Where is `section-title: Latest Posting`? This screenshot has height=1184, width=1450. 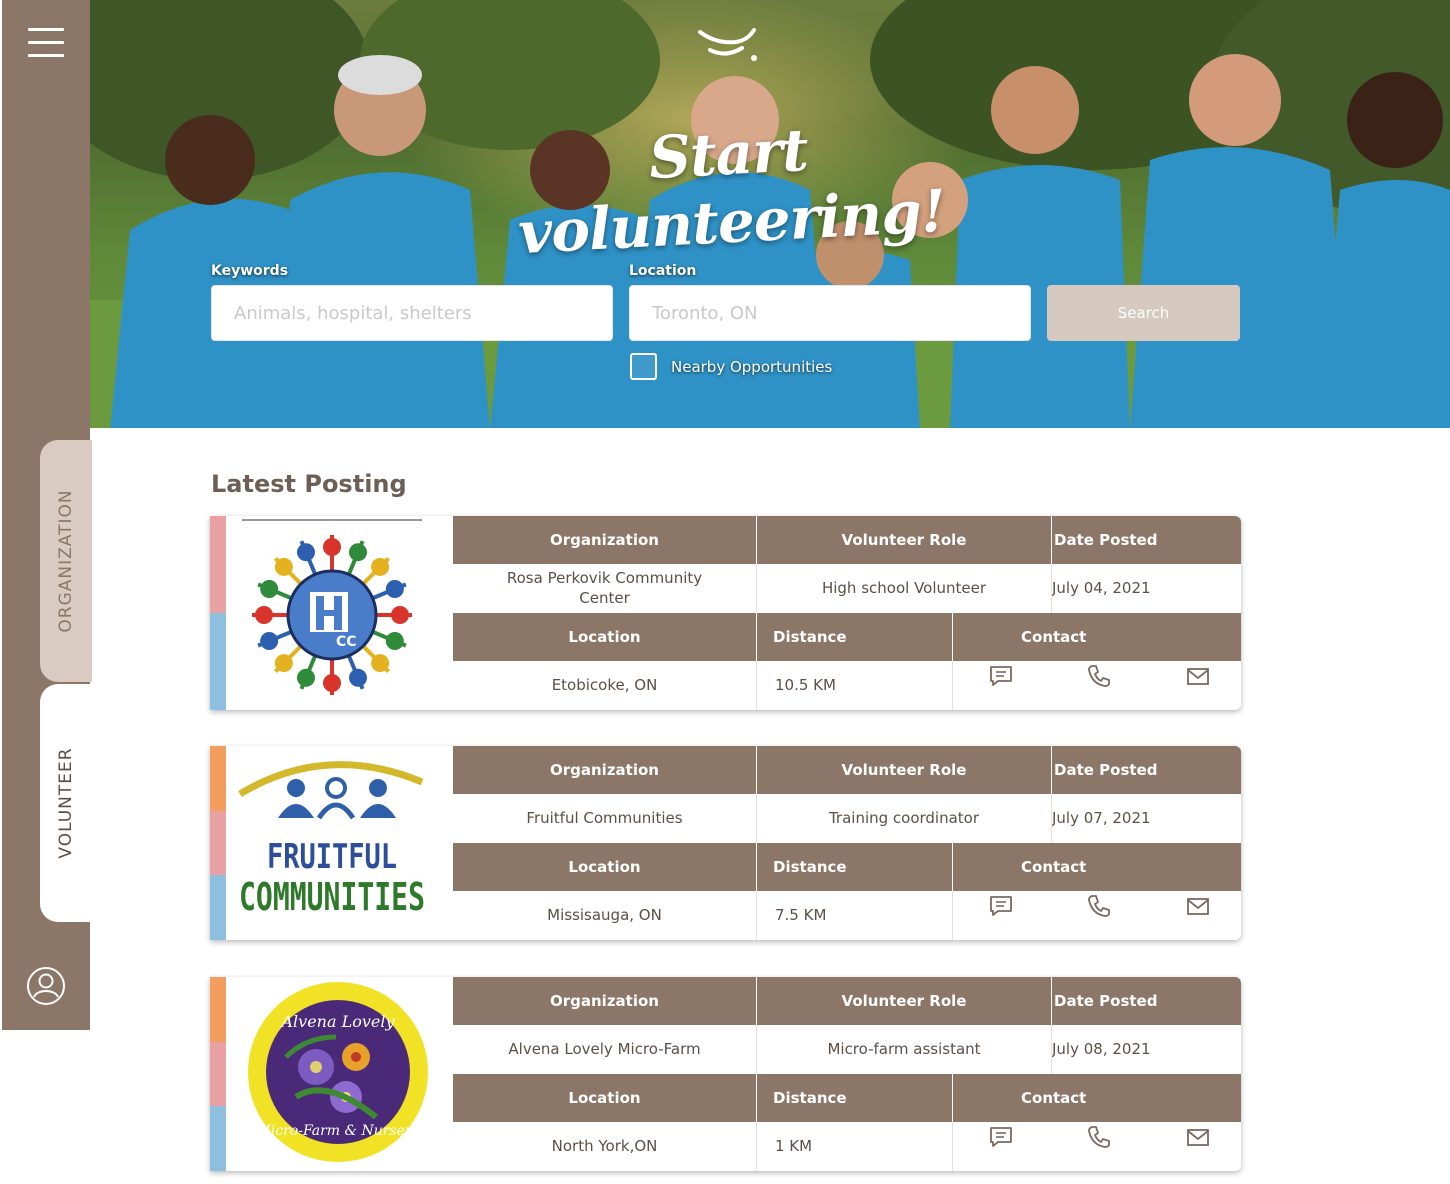
section-title: Latest Posting is located at coordinates (309, 484).